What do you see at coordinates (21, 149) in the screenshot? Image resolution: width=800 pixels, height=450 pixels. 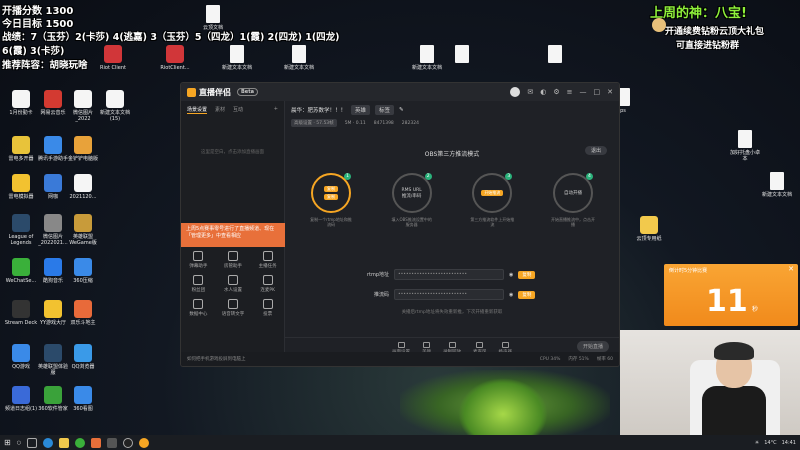 I see `desktop-icon: 雷电多开器` at bounding box center [21, 149].